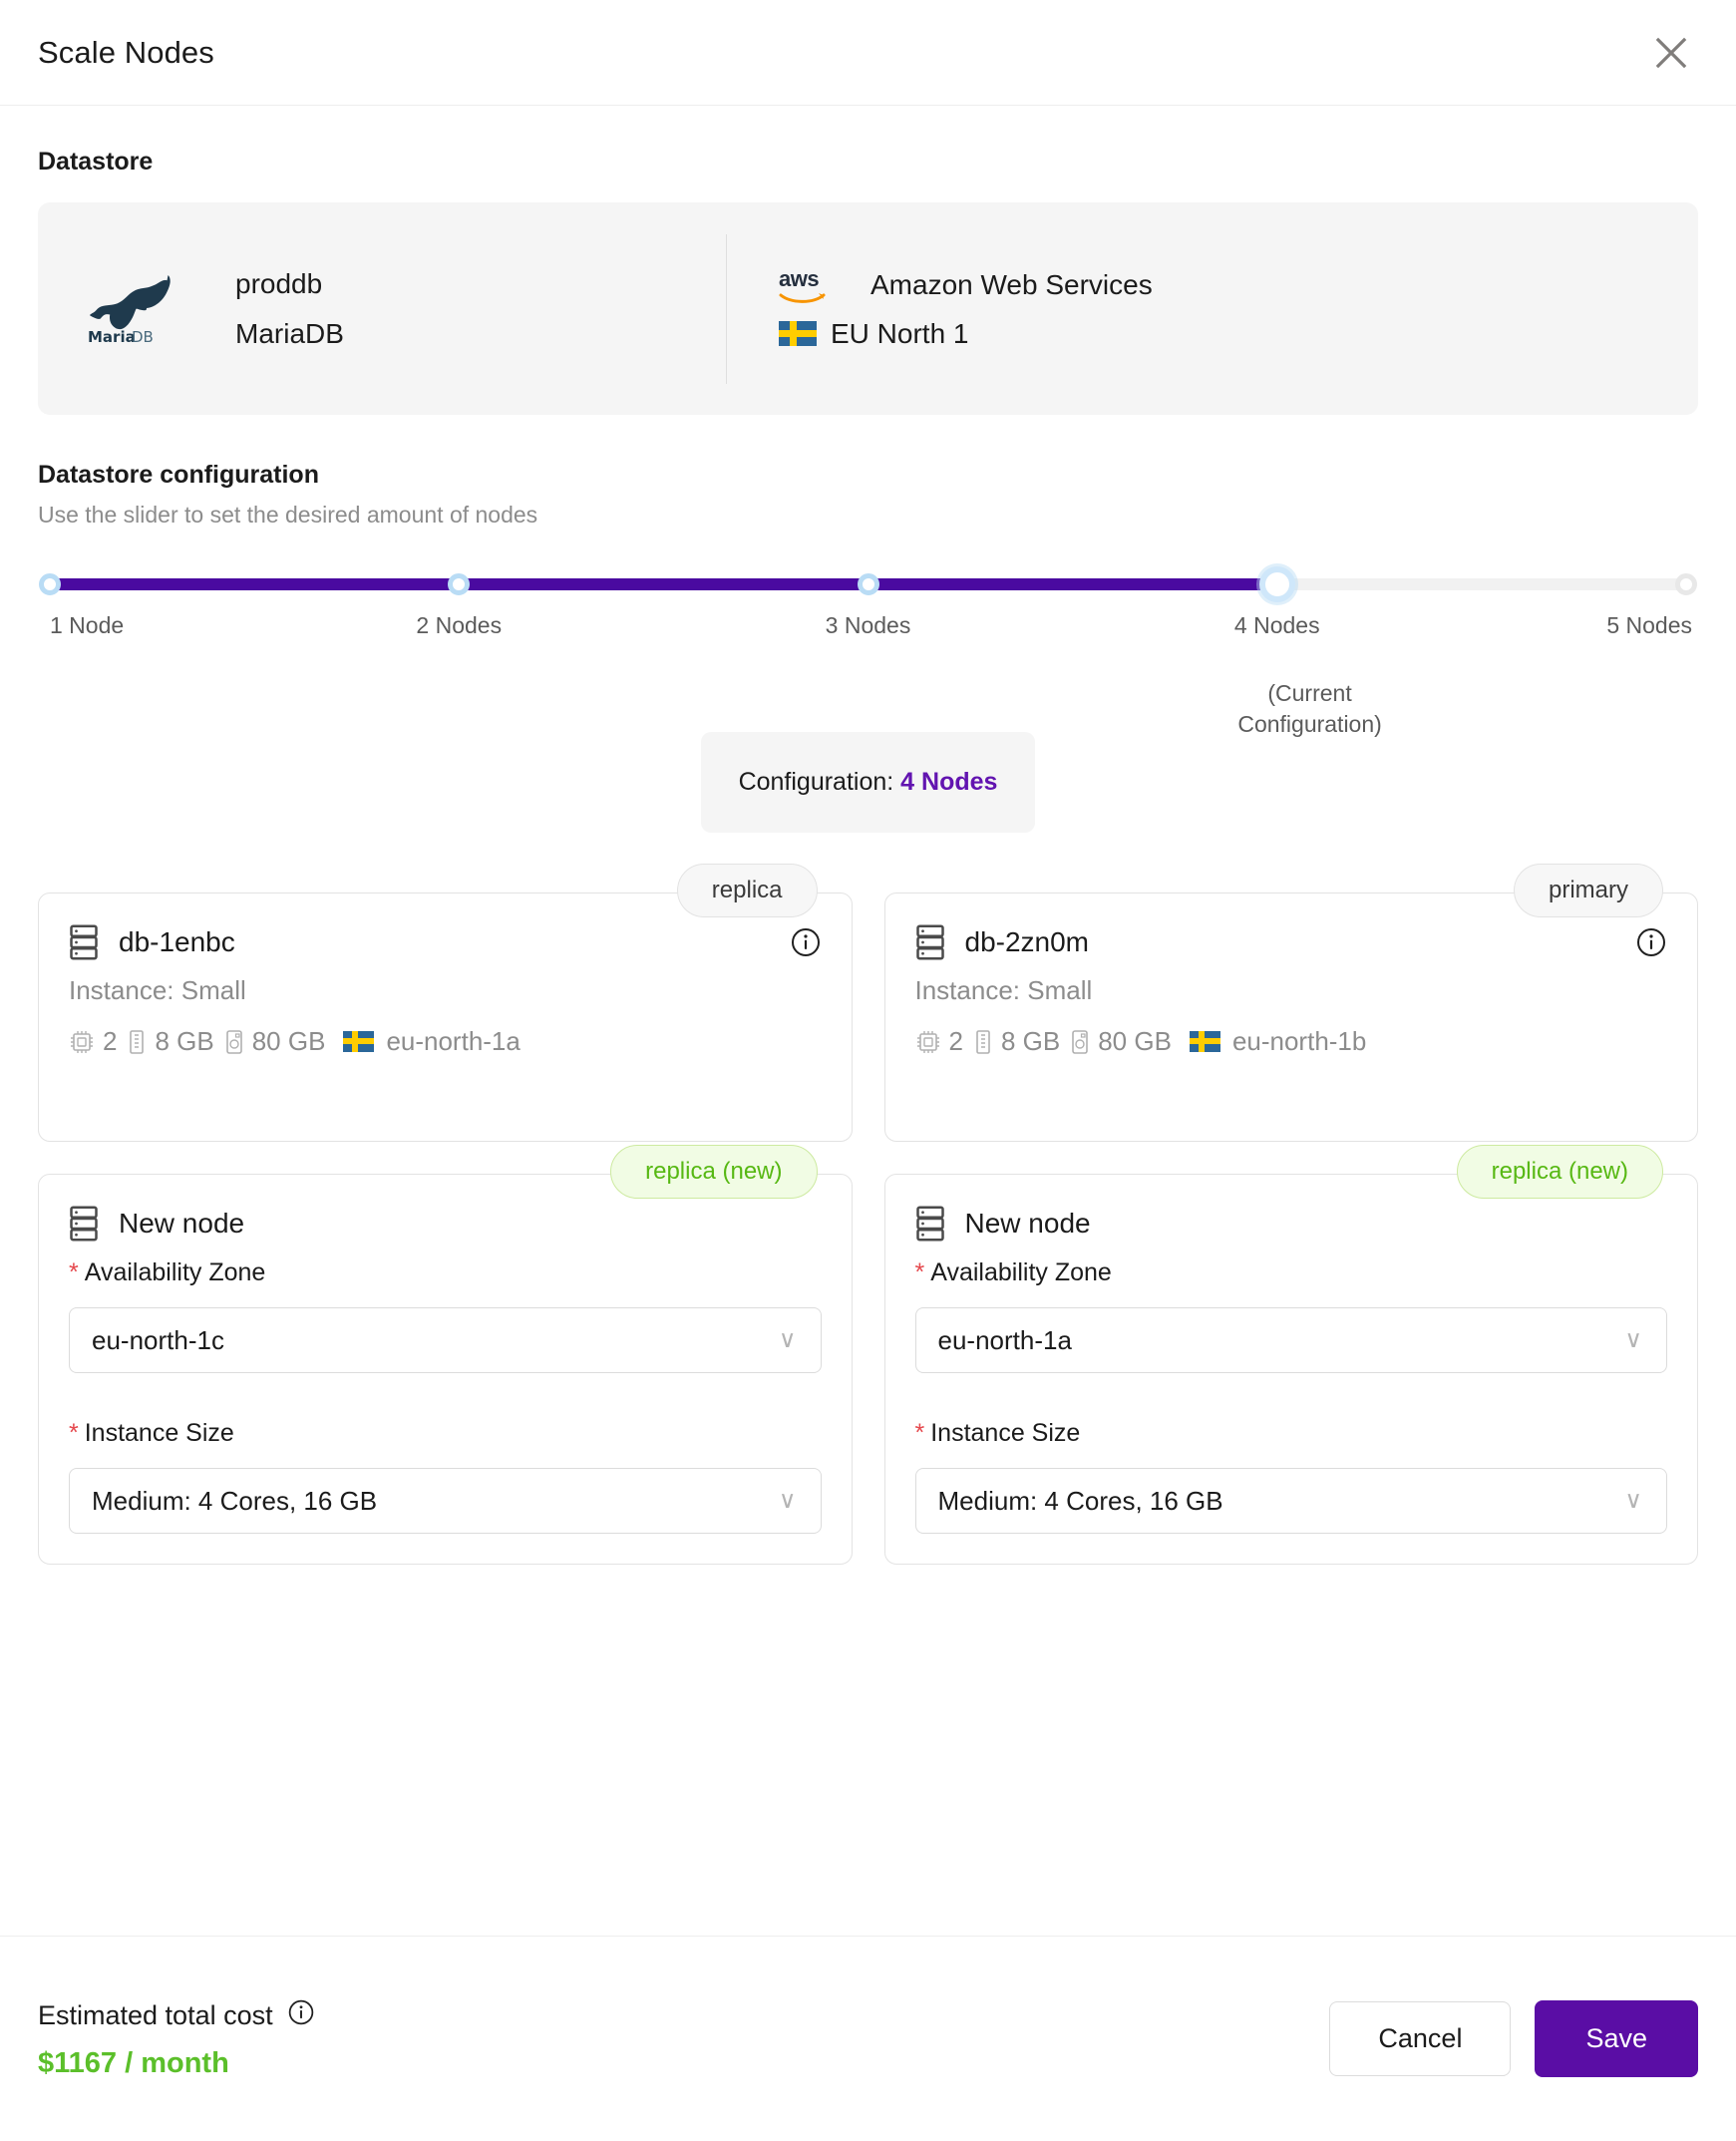  Describe the element at coordinates (177, 941) in the screenshot. I see `node-name: db-1enbc` at that location.